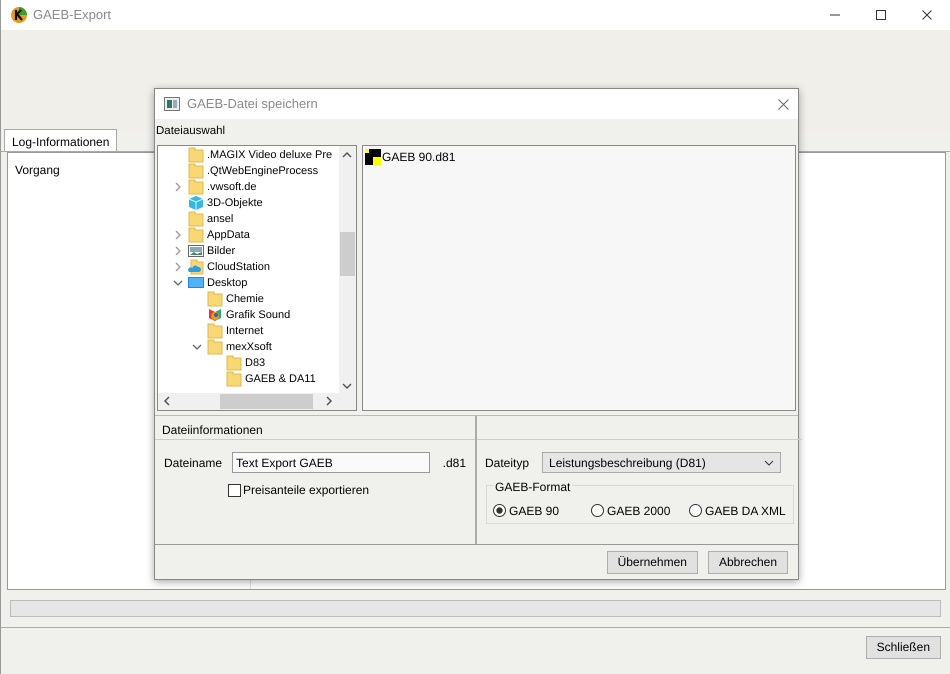  Describe the element at coordinates (196, 203) in the screenshot. I see `cube-icon` at that location.